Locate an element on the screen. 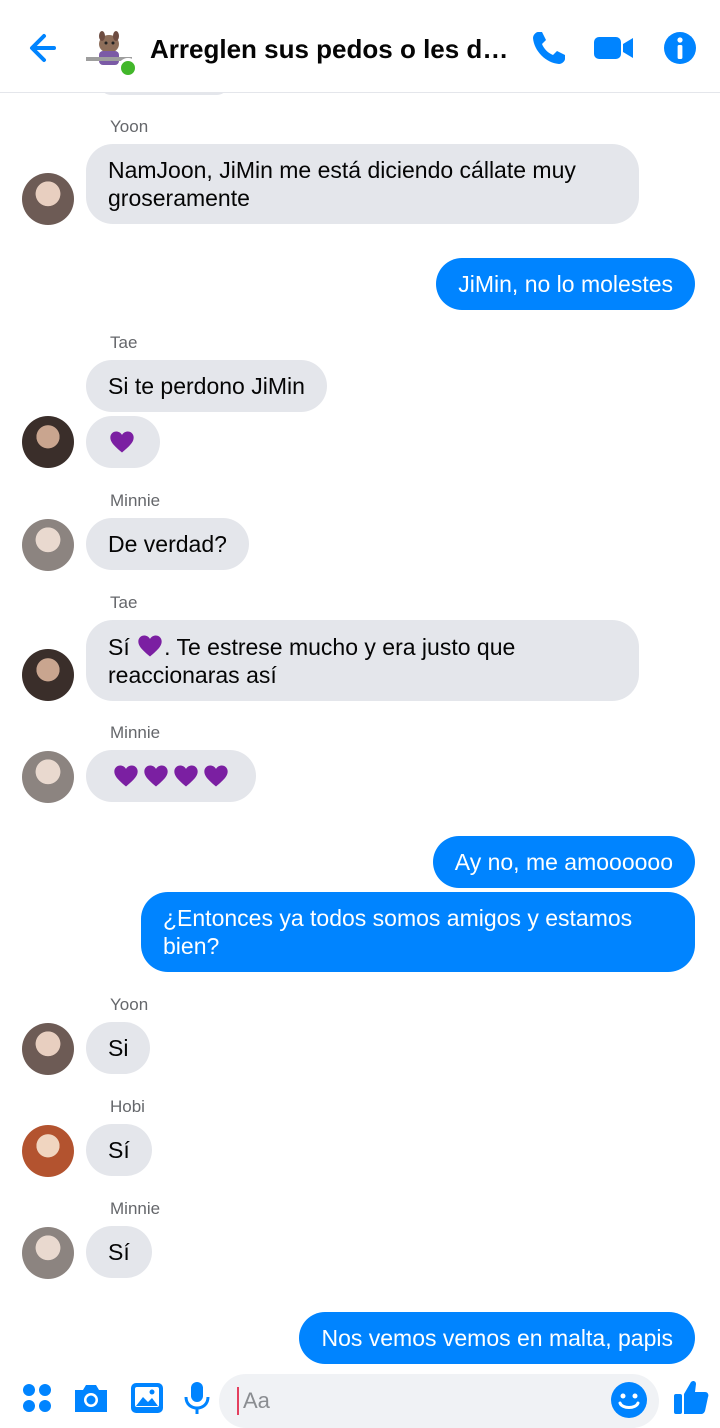 The height and width of the screenshot is (1428, 720). gallery-icon is located at coordinates (147, 1398).